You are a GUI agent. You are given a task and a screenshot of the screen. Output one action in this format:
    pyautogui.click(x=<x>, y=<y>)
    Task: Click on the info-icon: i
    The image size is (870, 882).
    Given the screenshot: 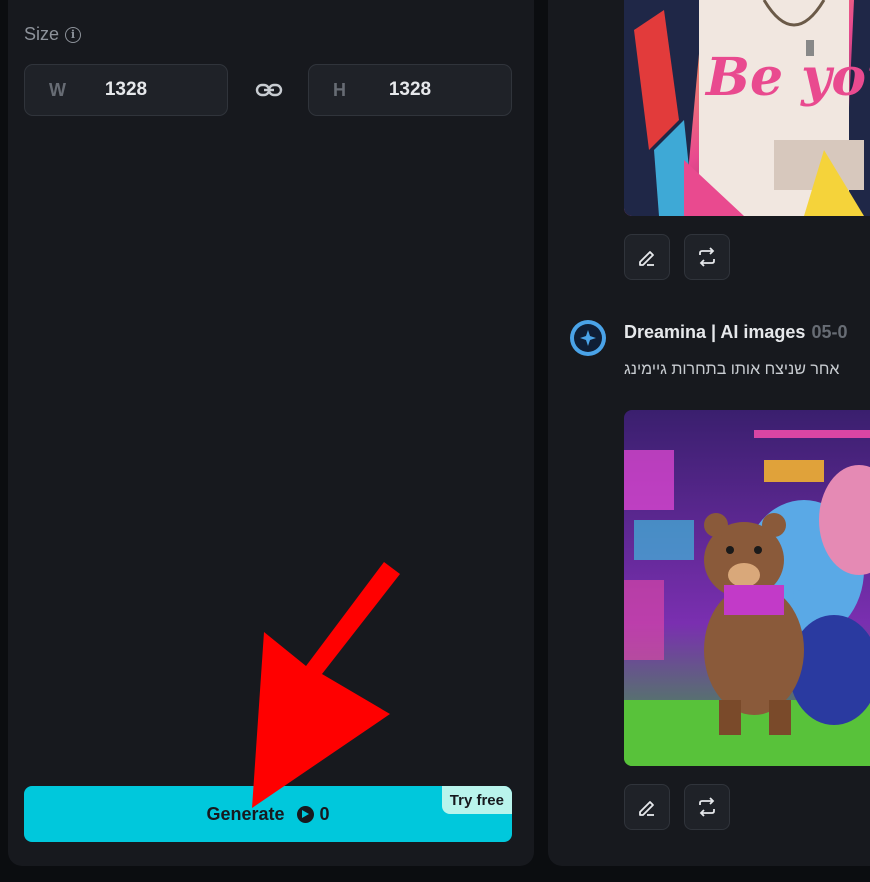 What is the action you would take?
    pyautogui.click(x=73, y=34)
    